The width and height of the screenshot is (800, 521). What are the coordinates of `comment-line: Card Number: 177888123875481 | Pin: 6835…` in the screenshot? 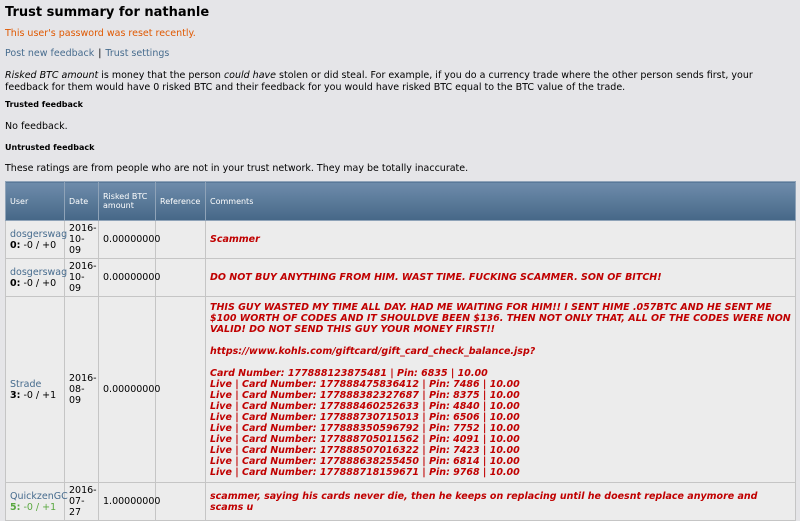 It's located at (349, 373).